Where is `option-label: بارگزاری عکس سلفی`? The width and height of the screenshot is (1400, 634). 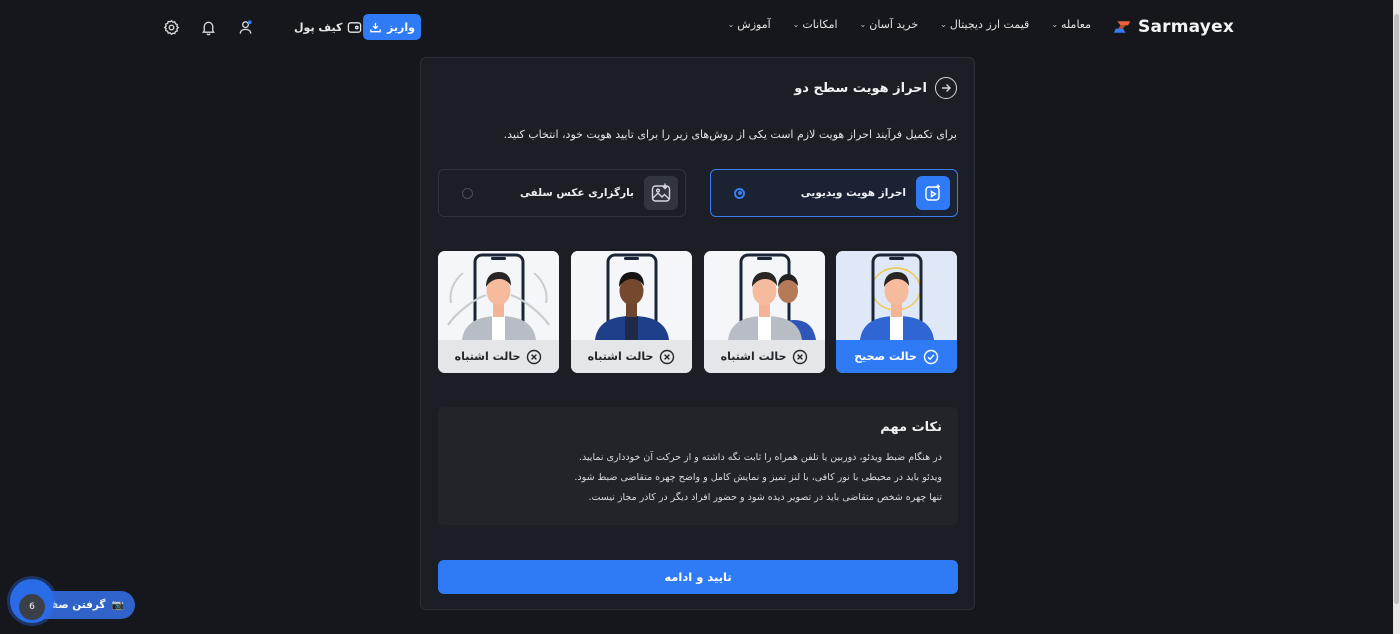 option-label: بارگزاری عکس سلفی is located at coordinates (576, 193).